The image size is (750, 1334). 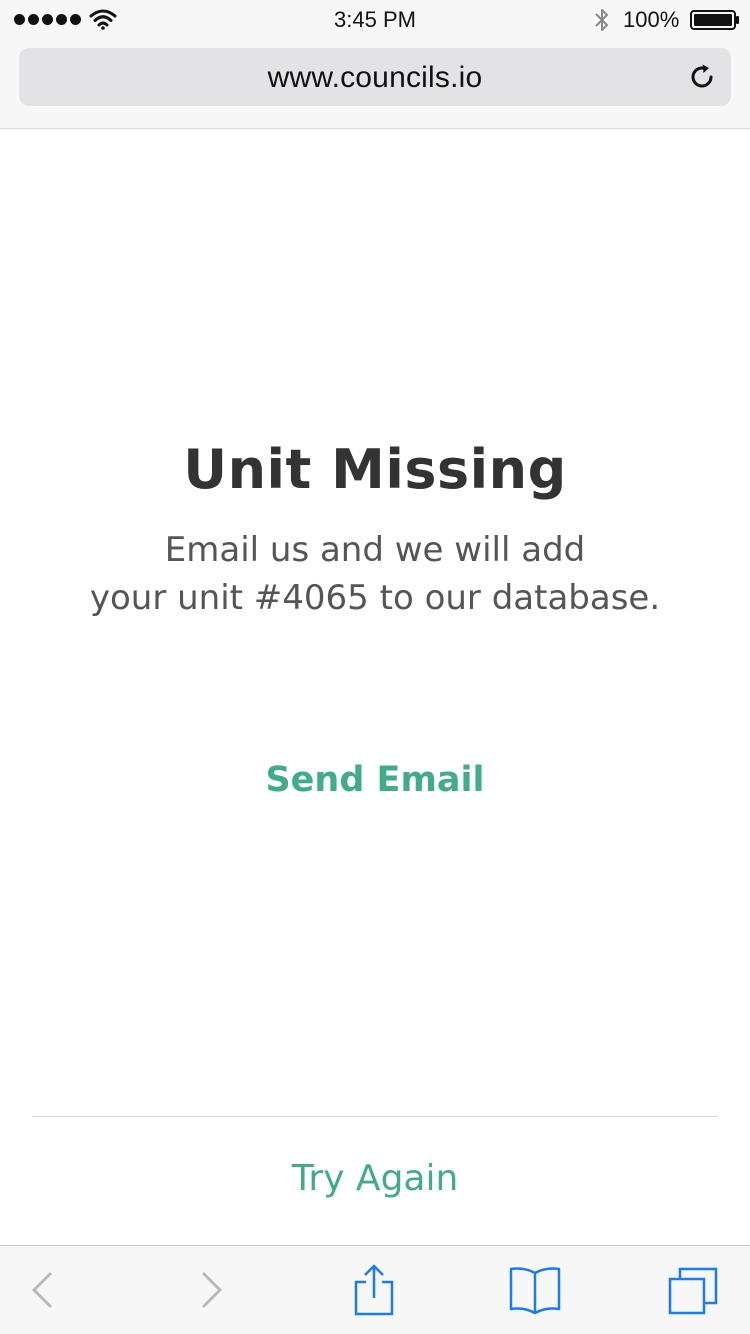 What do you see at coordinates (375, 1116) in the screenshot?
I see `divider` at bounding box center [375, 1116].